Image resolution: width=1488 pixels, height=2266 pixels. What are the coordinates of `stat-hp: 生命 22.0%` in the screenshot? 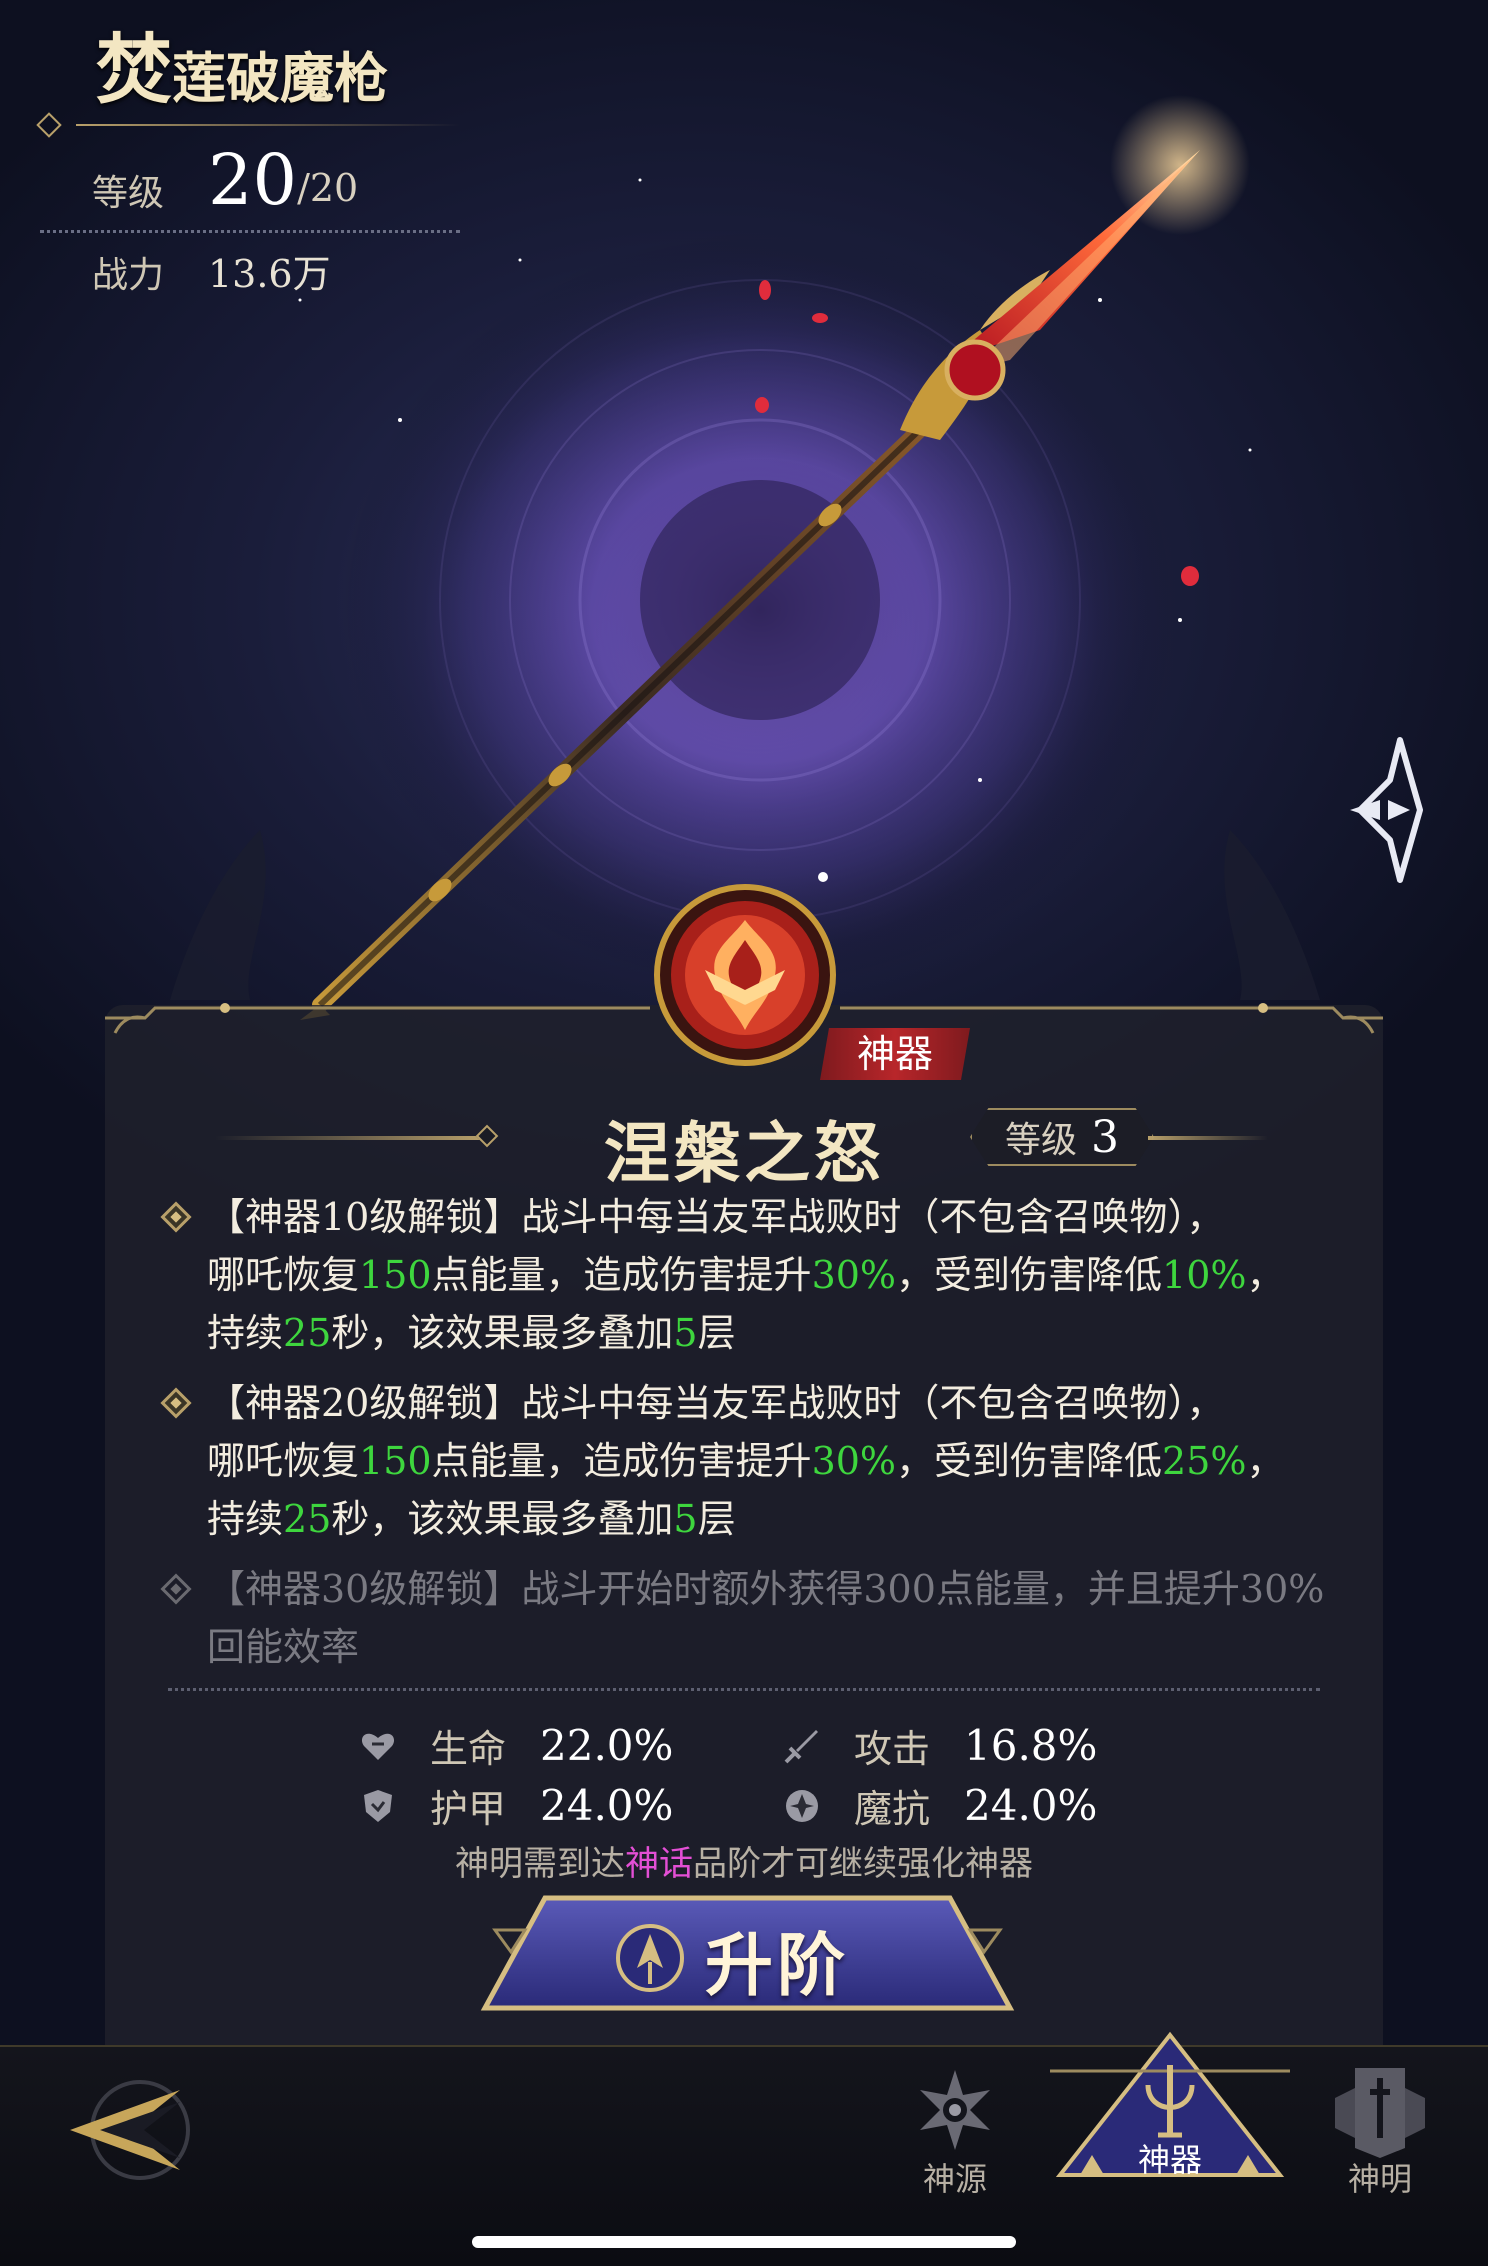 It's located at (515, 1745).